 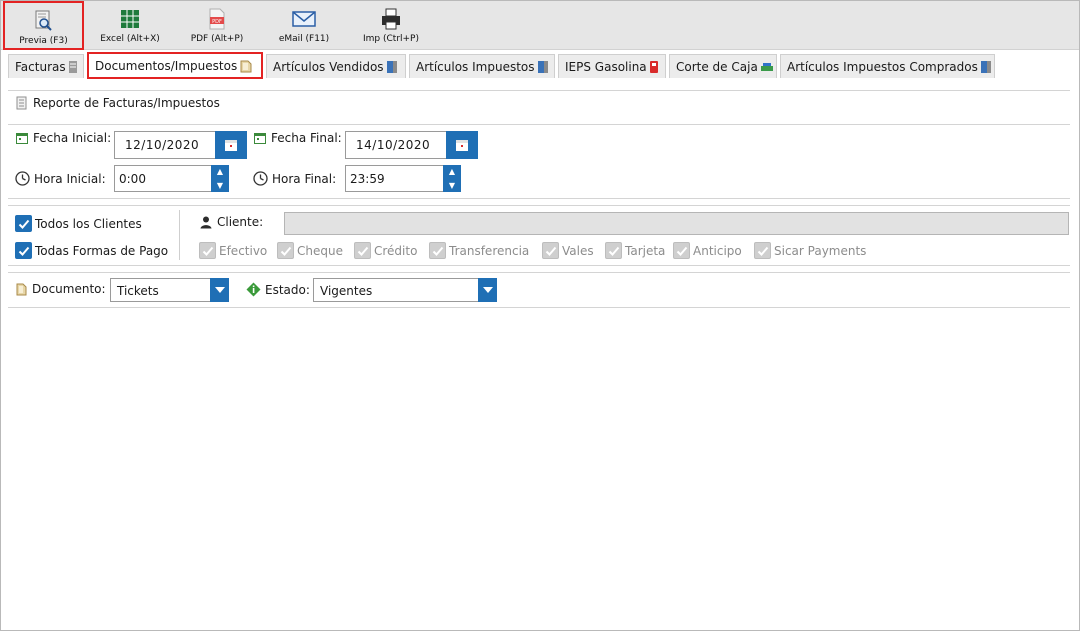 I want to click on tab-facturas: Facturas, so click(x=46, y=66).